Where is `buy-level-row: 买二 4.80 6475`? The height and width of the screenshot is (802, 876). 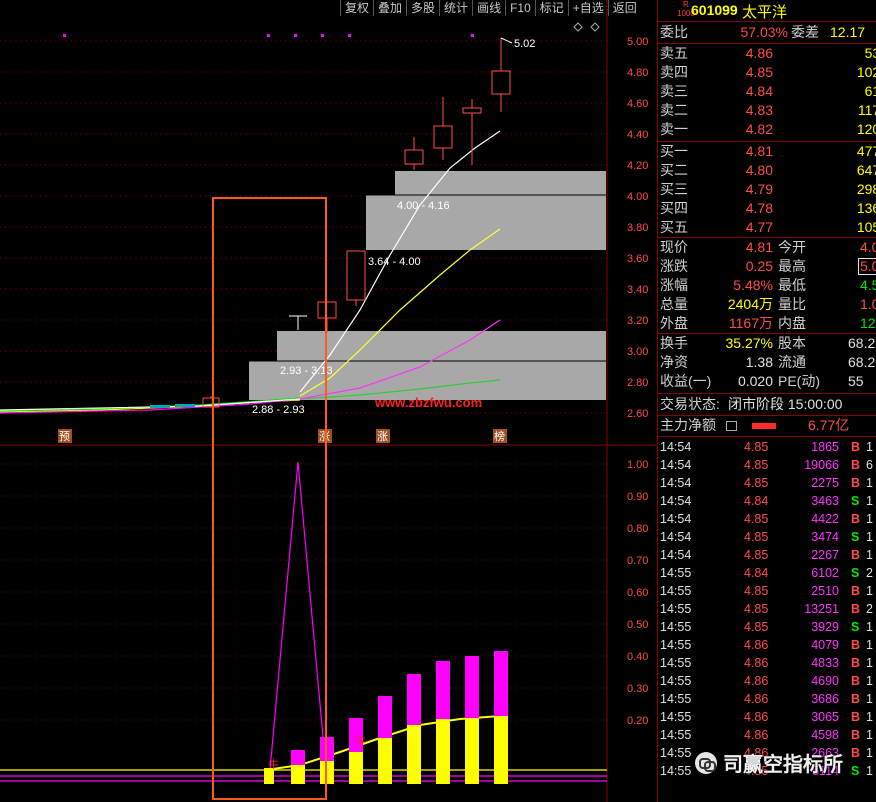
buy-level-row: 买二 4.80 6475 is located at coordinates (767, 170).